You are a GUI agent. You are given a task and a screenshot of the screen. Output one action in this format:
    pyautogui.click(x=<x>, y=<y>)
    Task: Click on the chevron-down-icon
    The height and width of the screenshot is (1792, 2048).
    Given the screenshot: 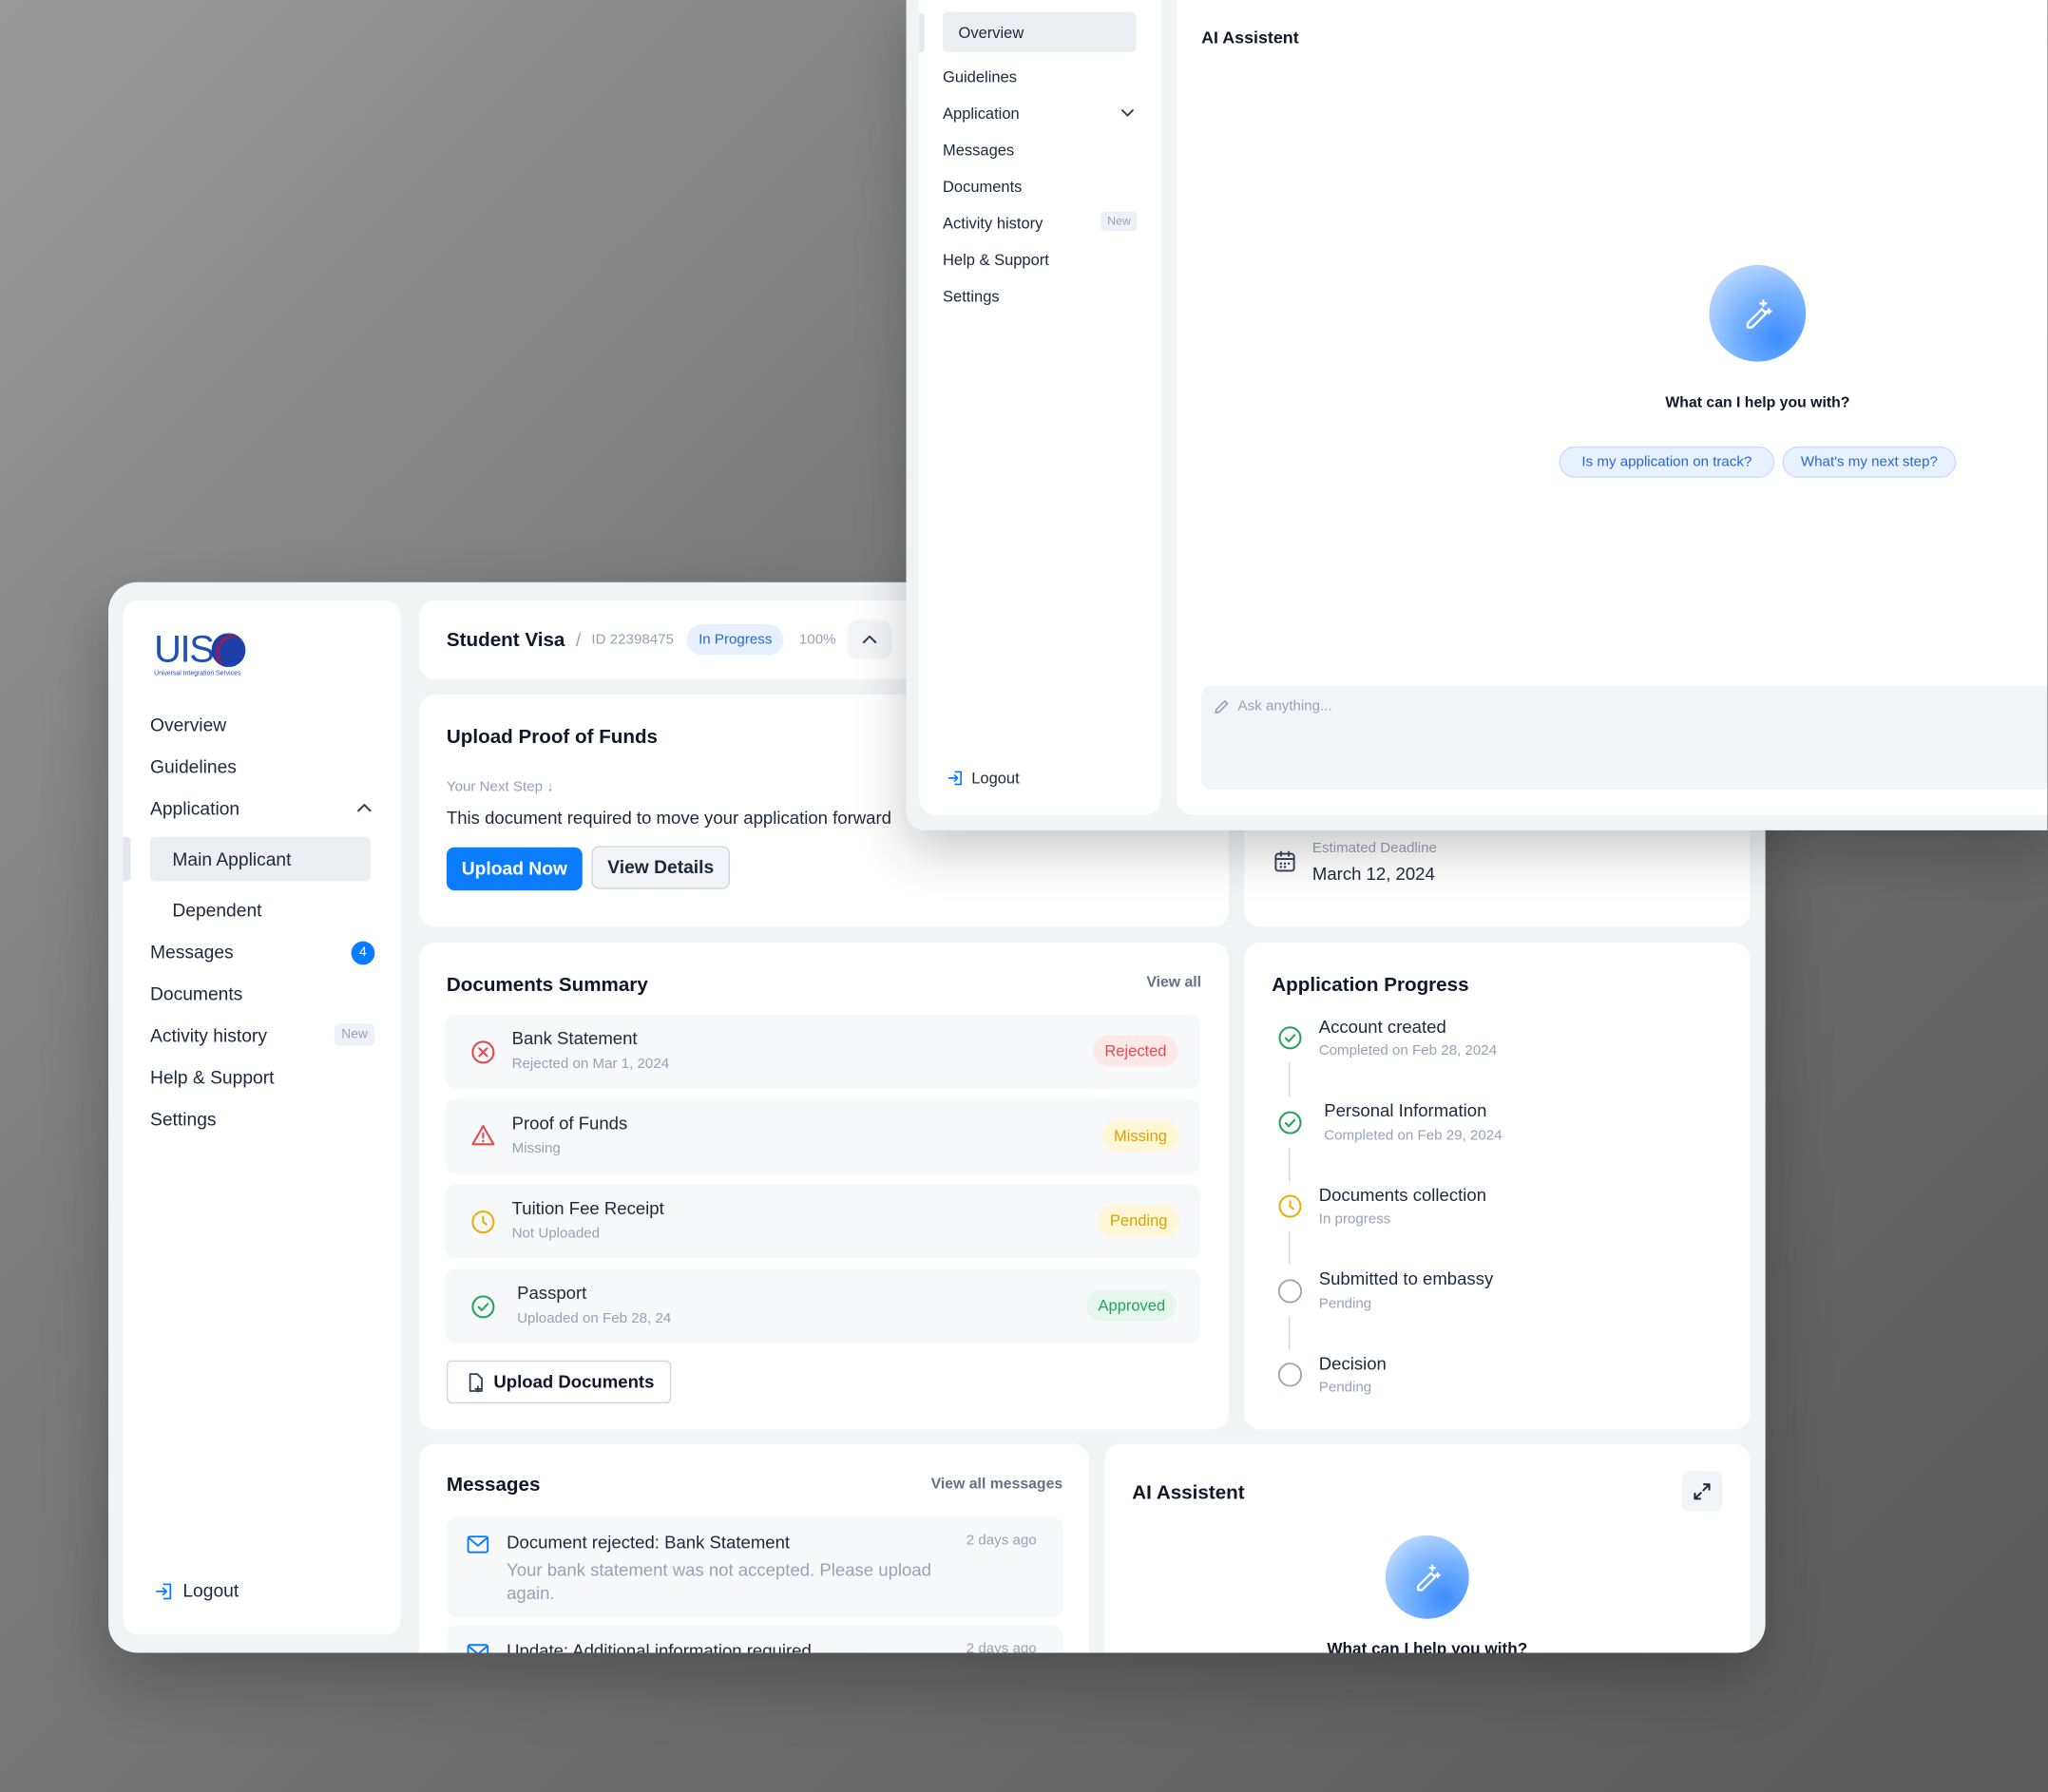 What is the action you would take?
    pyautogui.click(x=1127, y=113)
    